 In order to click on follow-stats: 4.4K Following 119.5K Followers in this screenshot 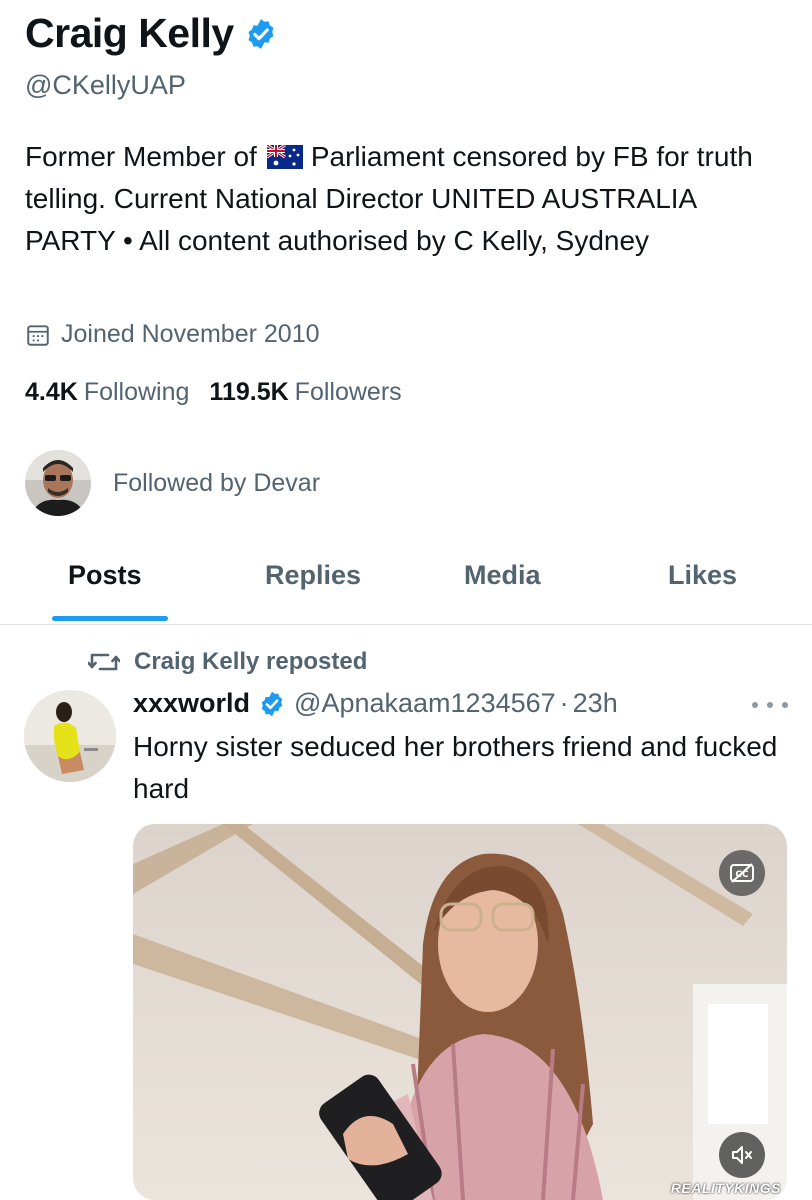, I will do `click(223, 392)`.